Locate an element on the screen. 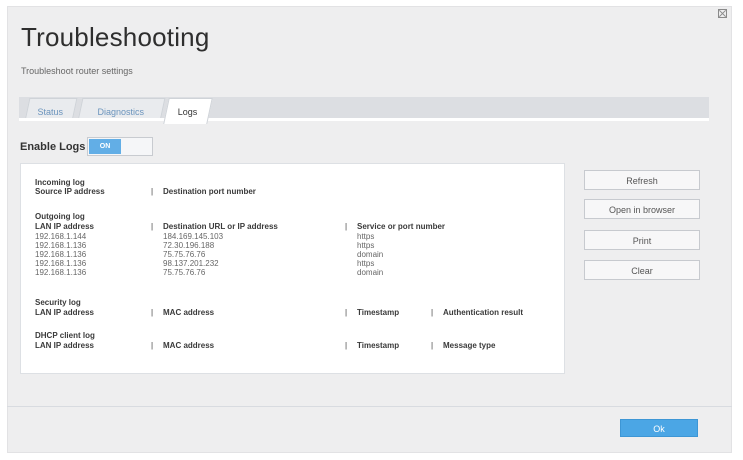 Image resolution: width=743 pixels, height=460 pixels. dhcp-header-message-type: Message type is located at coordinates (469, 345).